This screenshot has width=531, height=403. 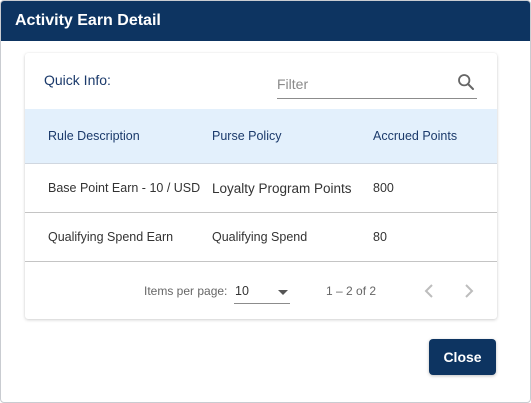 I want to click on cell-purse-policy: Loyalty Program Points, so click(x=282, y=188).